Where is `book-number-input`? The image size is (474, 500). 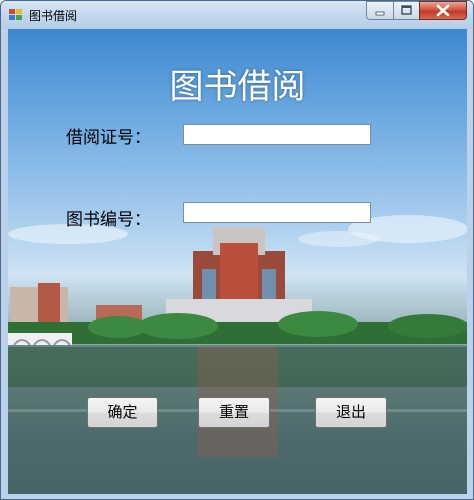
book-number-input is located at coordinates (277, 212).